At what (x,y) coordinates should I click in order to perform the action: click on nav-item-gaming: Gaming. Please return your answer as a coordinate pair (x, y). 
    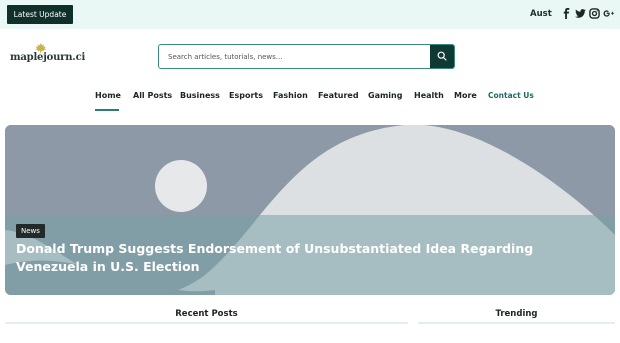
    Looking at the image, I should click on (385, 95).